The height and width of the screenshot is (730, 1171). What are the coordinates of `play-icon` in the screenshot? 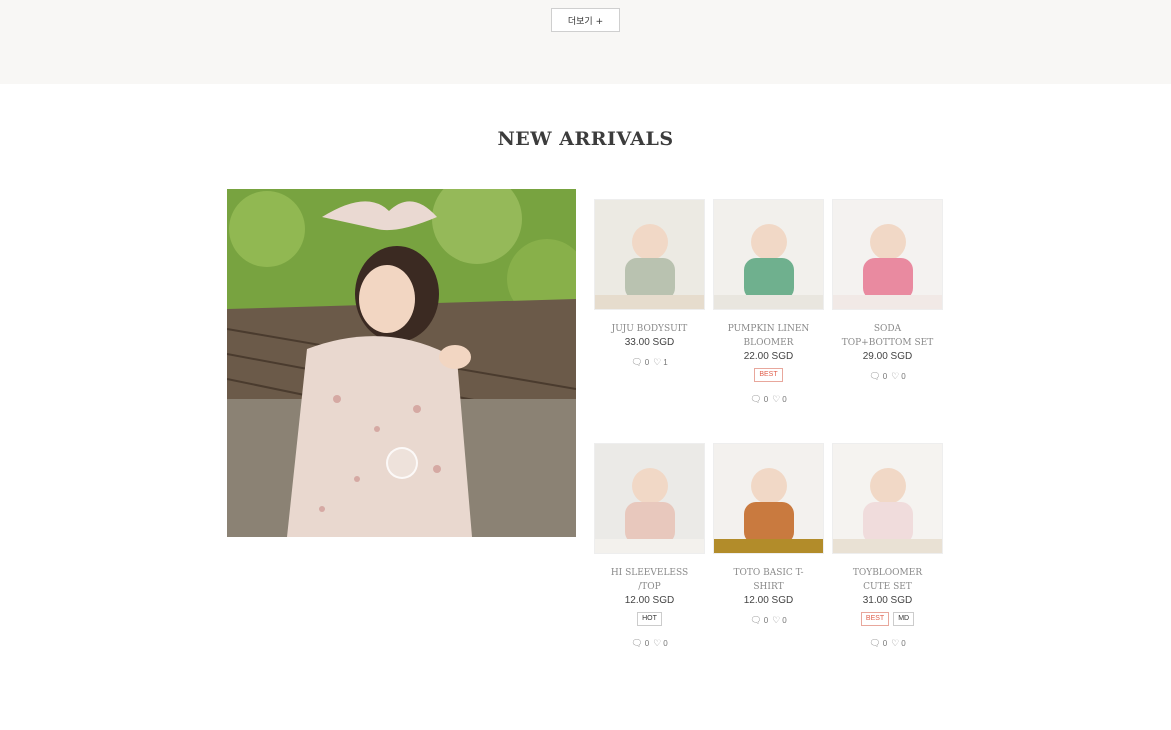 It's located at (402, 463).